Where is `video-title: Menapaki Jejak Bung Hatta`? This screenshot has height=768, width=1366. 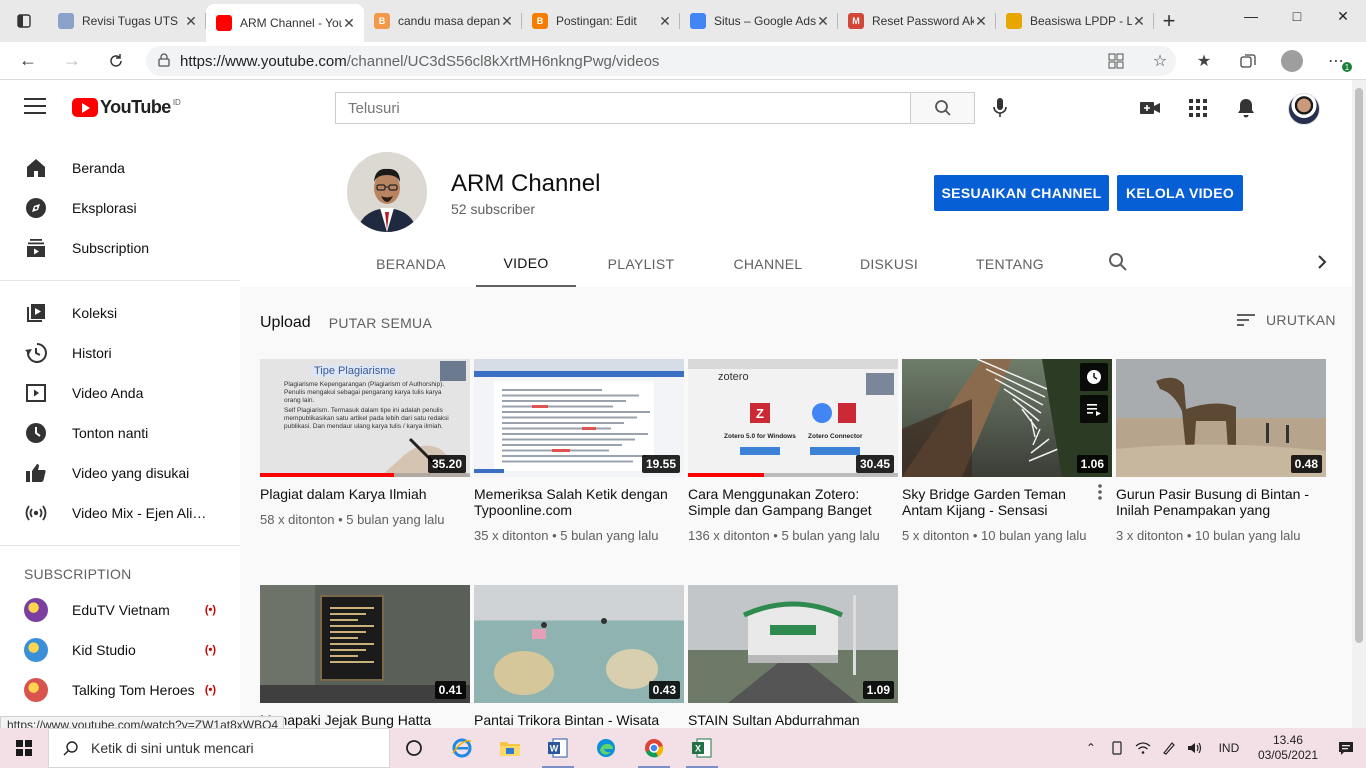
video-title: Menapaki Jejak Bung Hatta is located at coordinates (365, 720).